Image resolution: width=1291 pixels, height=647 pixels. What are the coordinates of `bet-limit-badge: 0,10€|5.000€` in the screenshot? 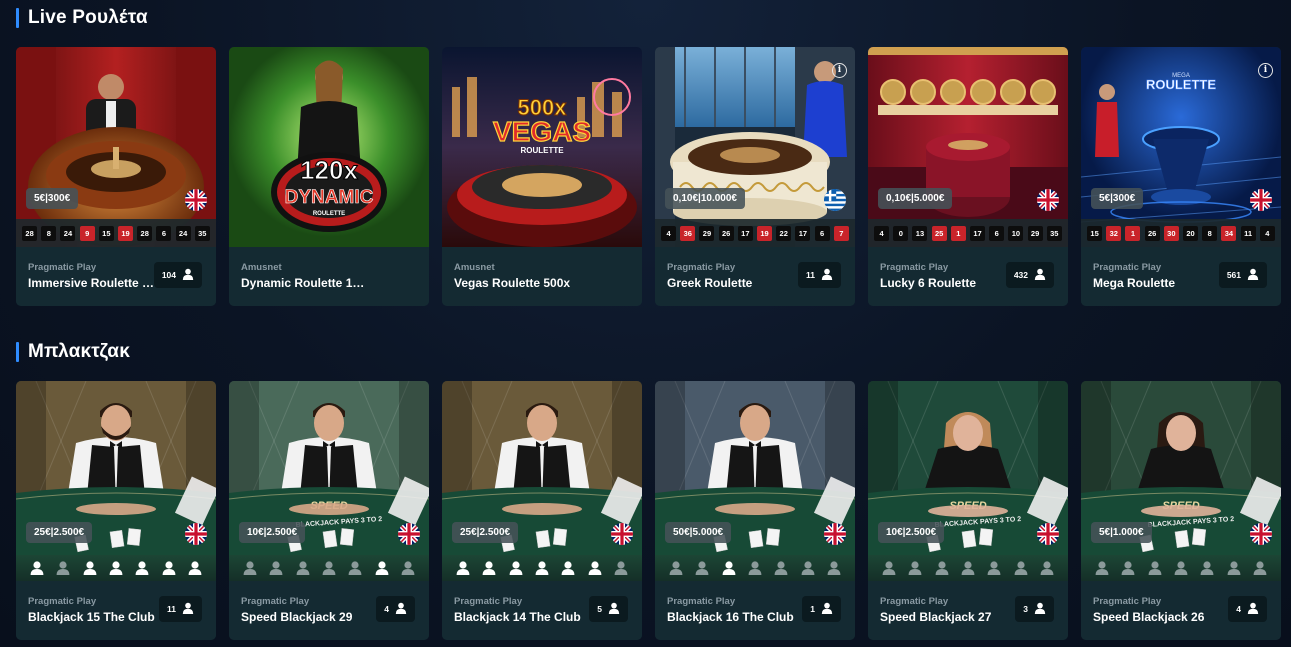 It's located at (915, 198).